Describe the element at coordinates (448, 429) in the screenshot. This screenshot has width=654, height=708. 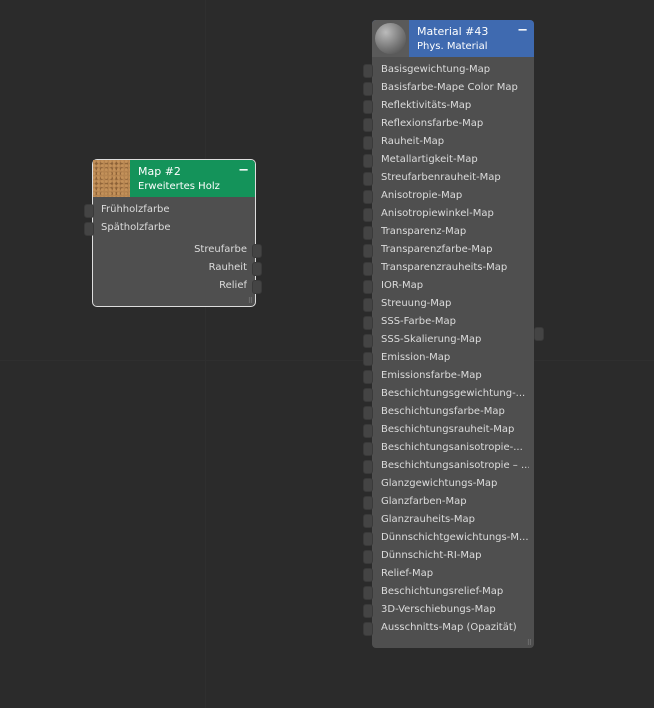
I see `input-port-label: Beschichtungsrauheit-Map` at that location.